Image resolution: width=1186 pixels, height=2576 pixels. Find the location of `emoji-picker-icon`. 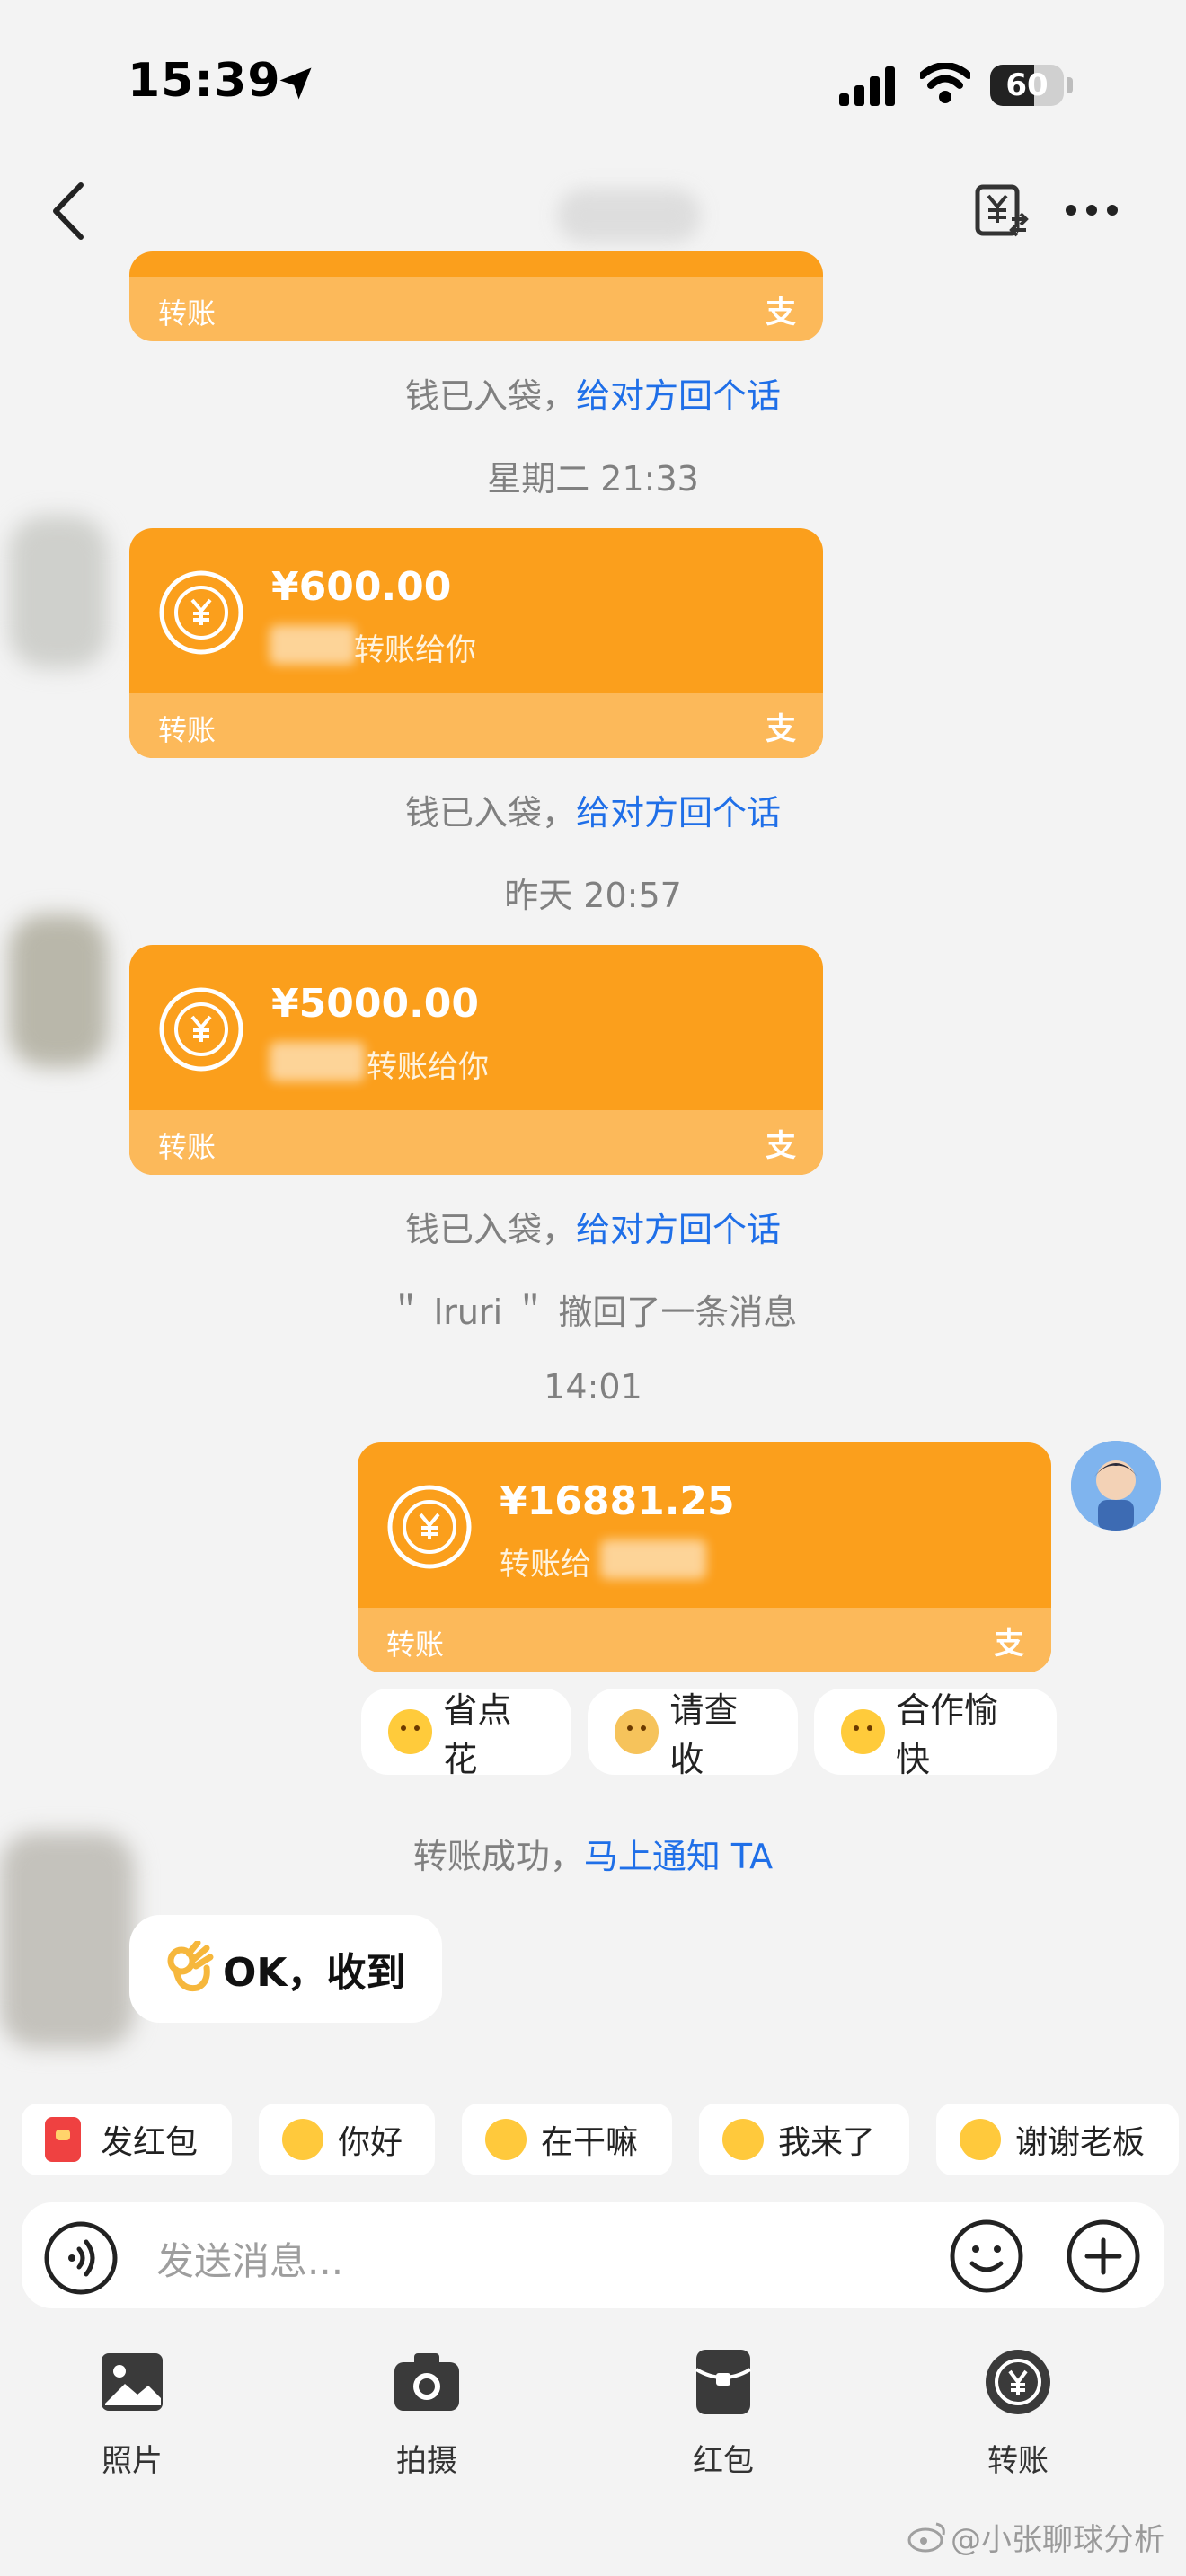

emoji-picker-icon is located at coordinates (986, 2256).